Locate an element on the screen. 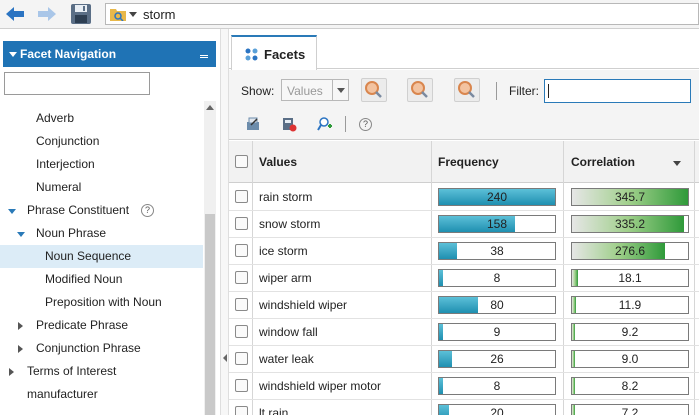 Image resolution: width=699 pixels, height=415 pixels. search-box: storm is located at coordinates (402, 14).